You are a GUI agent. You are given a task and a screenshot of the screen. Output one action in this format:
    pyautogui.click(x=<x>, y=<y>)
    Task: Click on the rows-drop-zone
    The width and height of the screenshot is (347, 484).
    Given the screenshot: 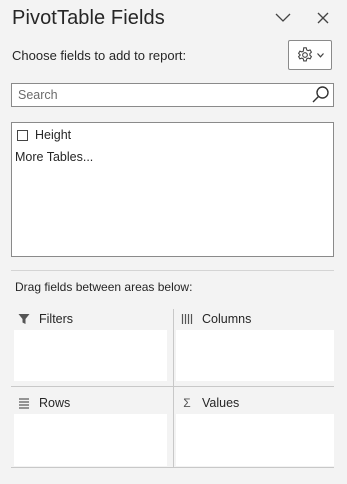 What is the action you would take?
    pyautogui.click(x=90, y=440)
    